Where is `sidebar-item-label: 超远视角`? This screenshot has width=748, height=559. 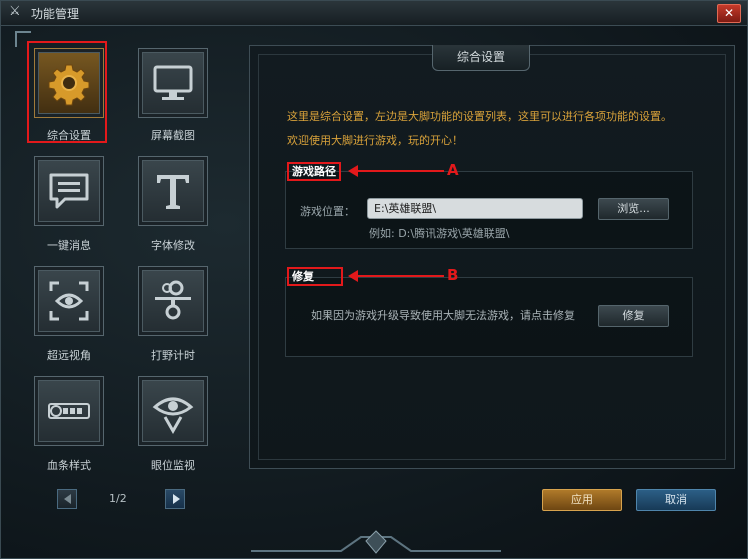 sidebar-item-label: 超远视角 is located at coordinates (69, 355).